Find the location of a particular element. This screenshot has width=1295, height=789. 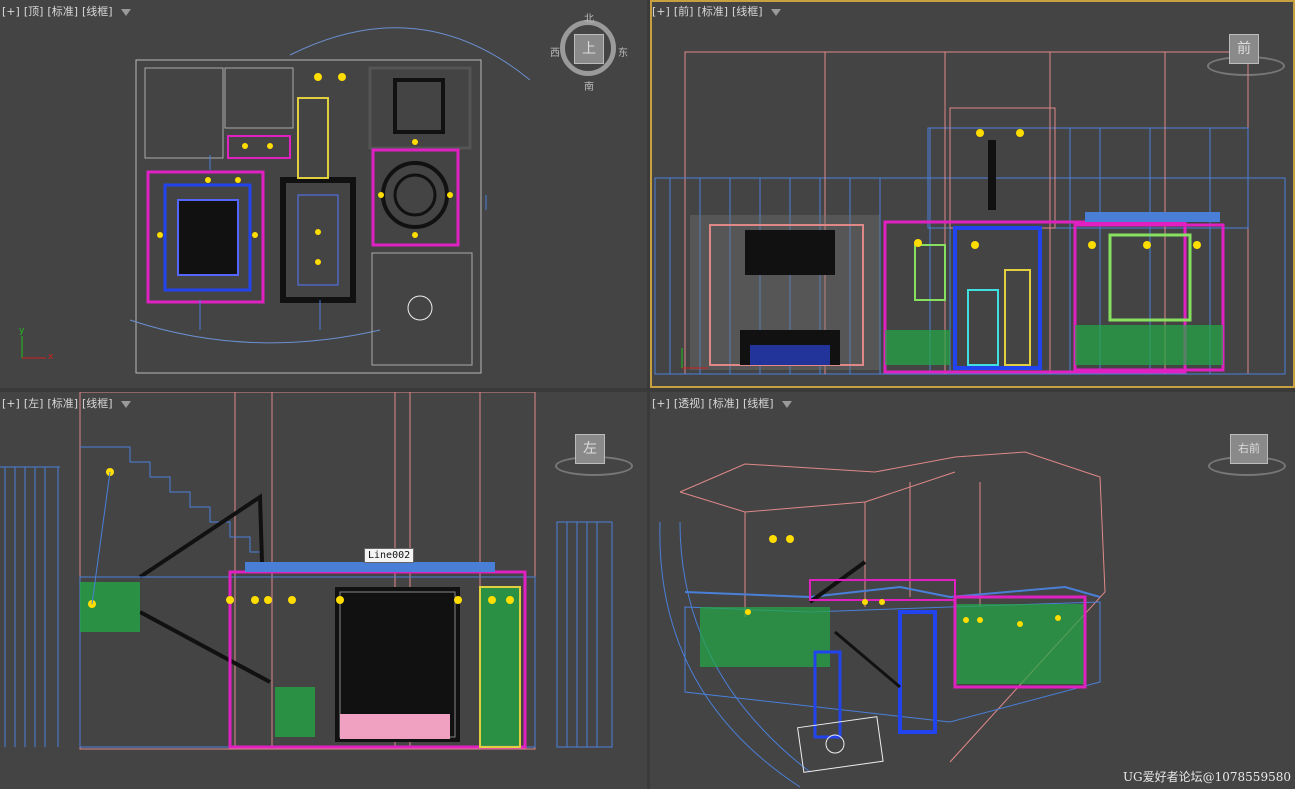

viewport-left-label: [+] [左] [标准] [线框] is located at coordinates (66, 403).